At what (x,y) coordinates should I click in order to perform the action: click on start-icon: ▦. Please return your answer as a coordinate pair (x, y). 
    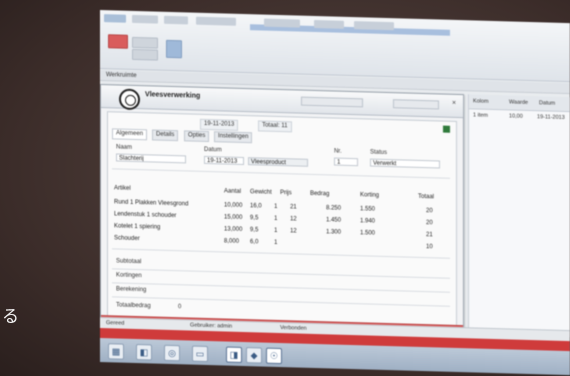
    Looking at the image, I should click on (116, 351).